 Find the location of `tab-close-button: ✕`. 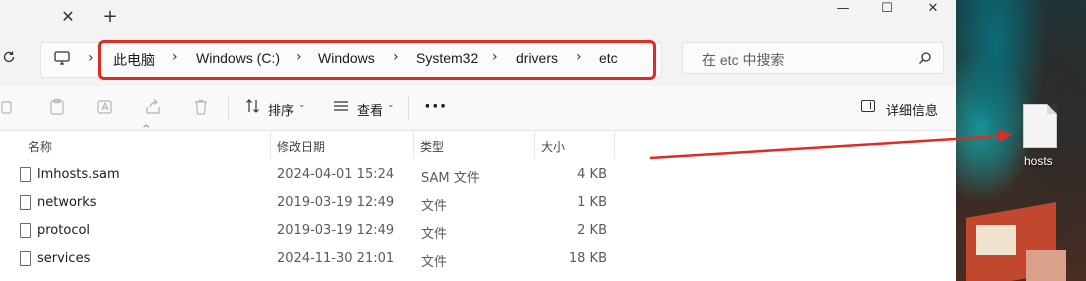

tab-close-button: ✕ is located at coordinates (68, 17).